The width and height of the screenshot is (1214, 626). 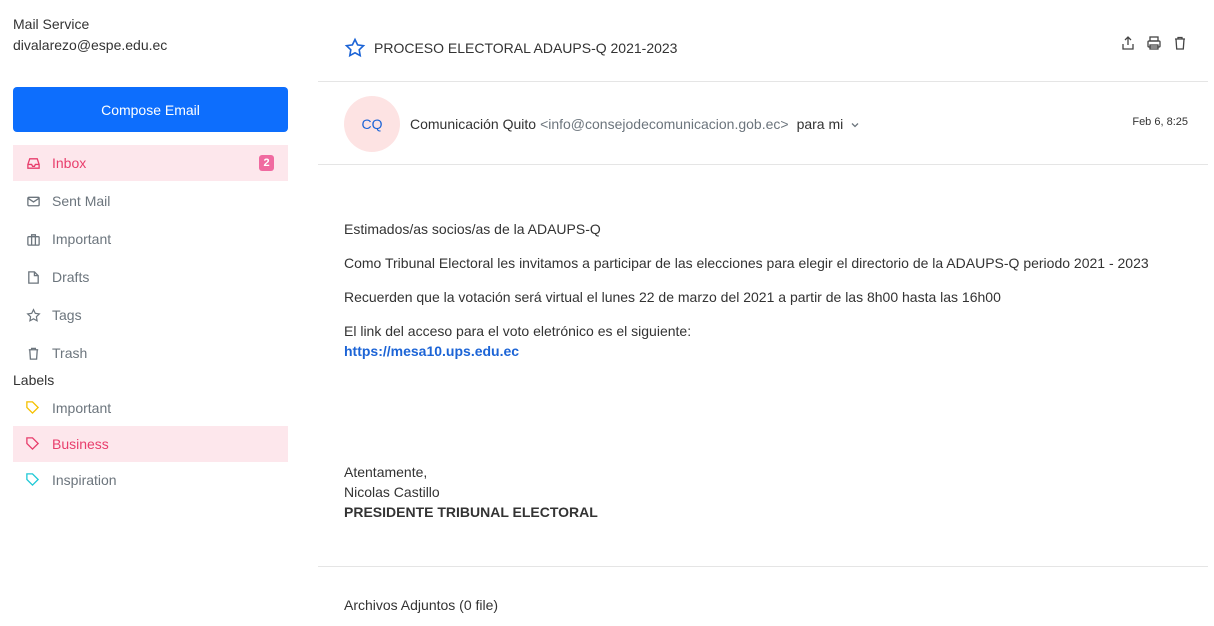 I want to click on nav-label: Trash, so click(x=70, y=353).